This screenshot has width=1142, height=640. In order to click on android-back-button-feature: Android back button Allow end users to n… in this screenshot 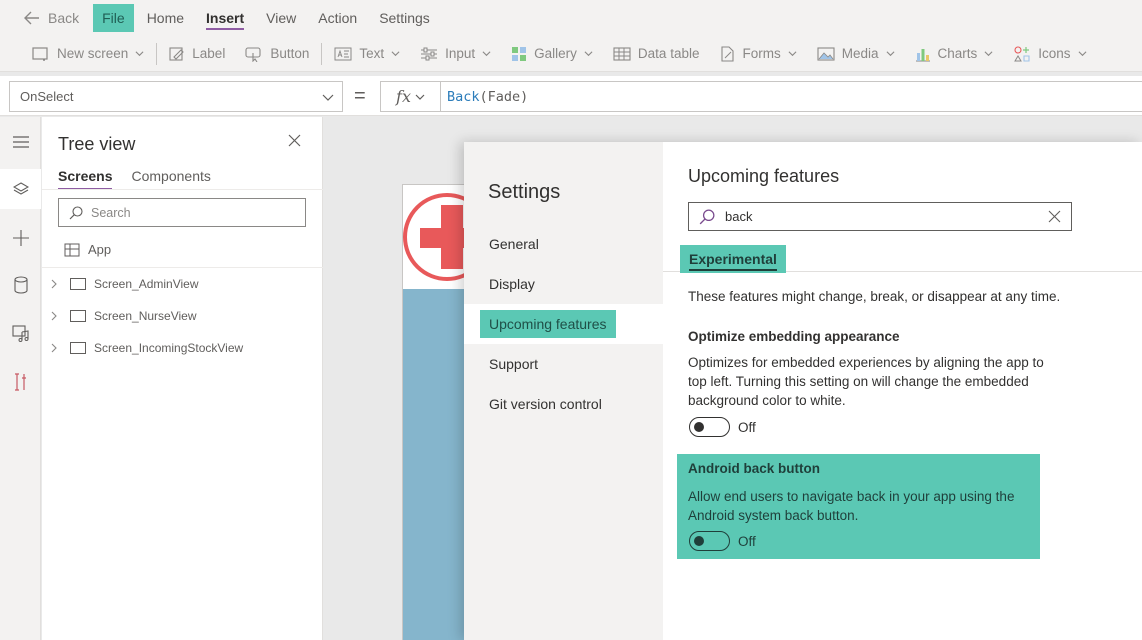, I will do `click(858, 506)`.